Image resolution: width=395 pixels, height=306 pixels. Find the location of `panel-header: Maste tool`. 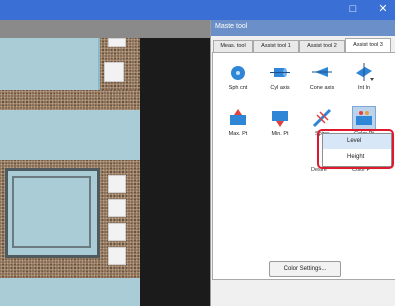

panel-header: Maste tool is located at coordinates (303, 28).